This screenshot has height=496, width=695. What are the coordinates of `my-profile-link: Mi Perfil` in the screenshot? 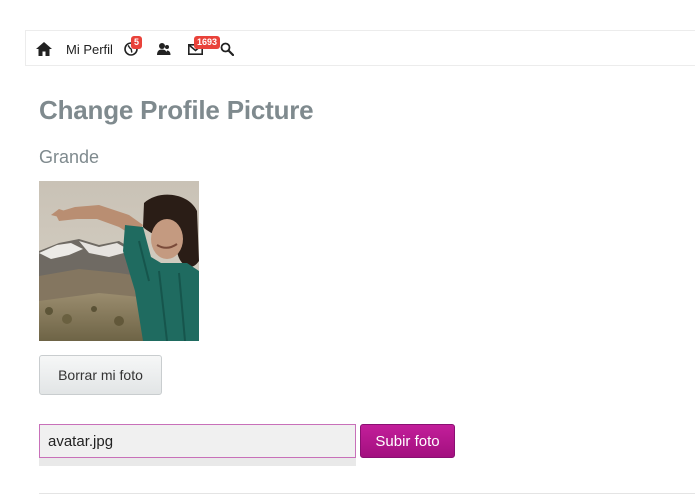 It's located at (89, 49).